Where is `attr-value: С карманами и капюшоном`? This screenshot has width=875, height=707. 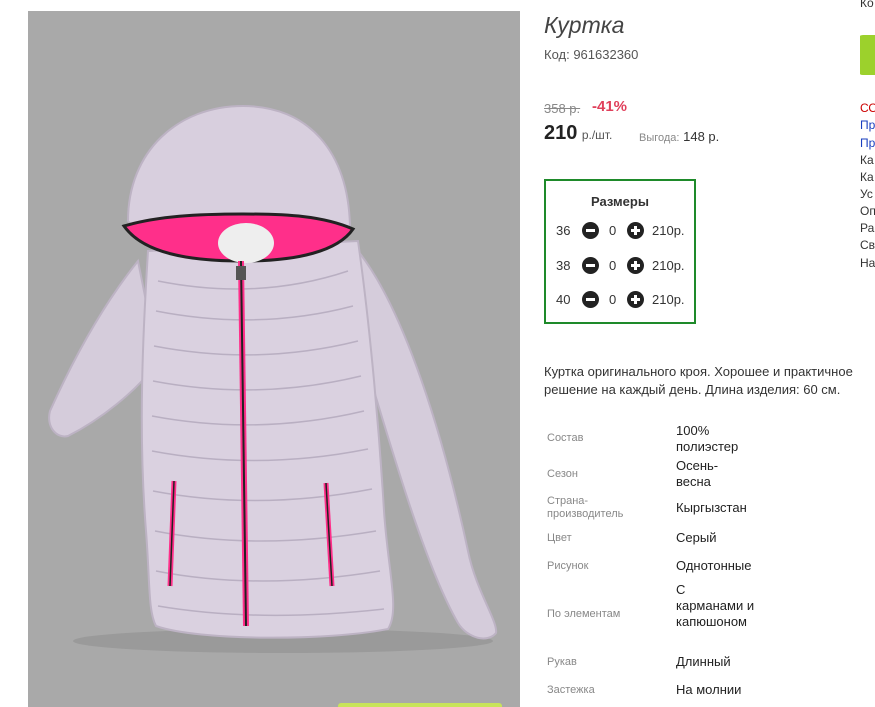
attr-value: С карманами и капюшоном is located at coordinates (715, 605).